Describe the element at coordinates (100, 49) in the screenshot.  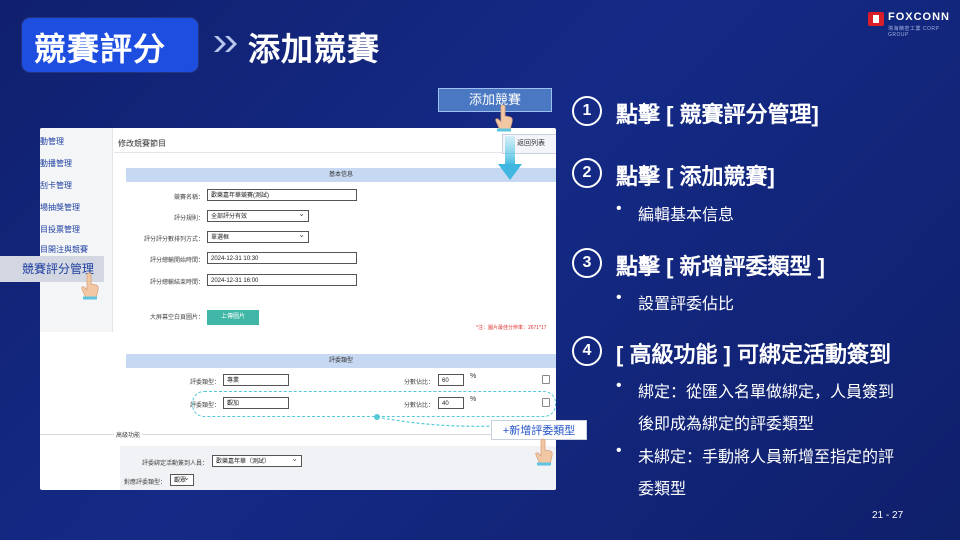
I see `section-title: 競賽評分` at that location.